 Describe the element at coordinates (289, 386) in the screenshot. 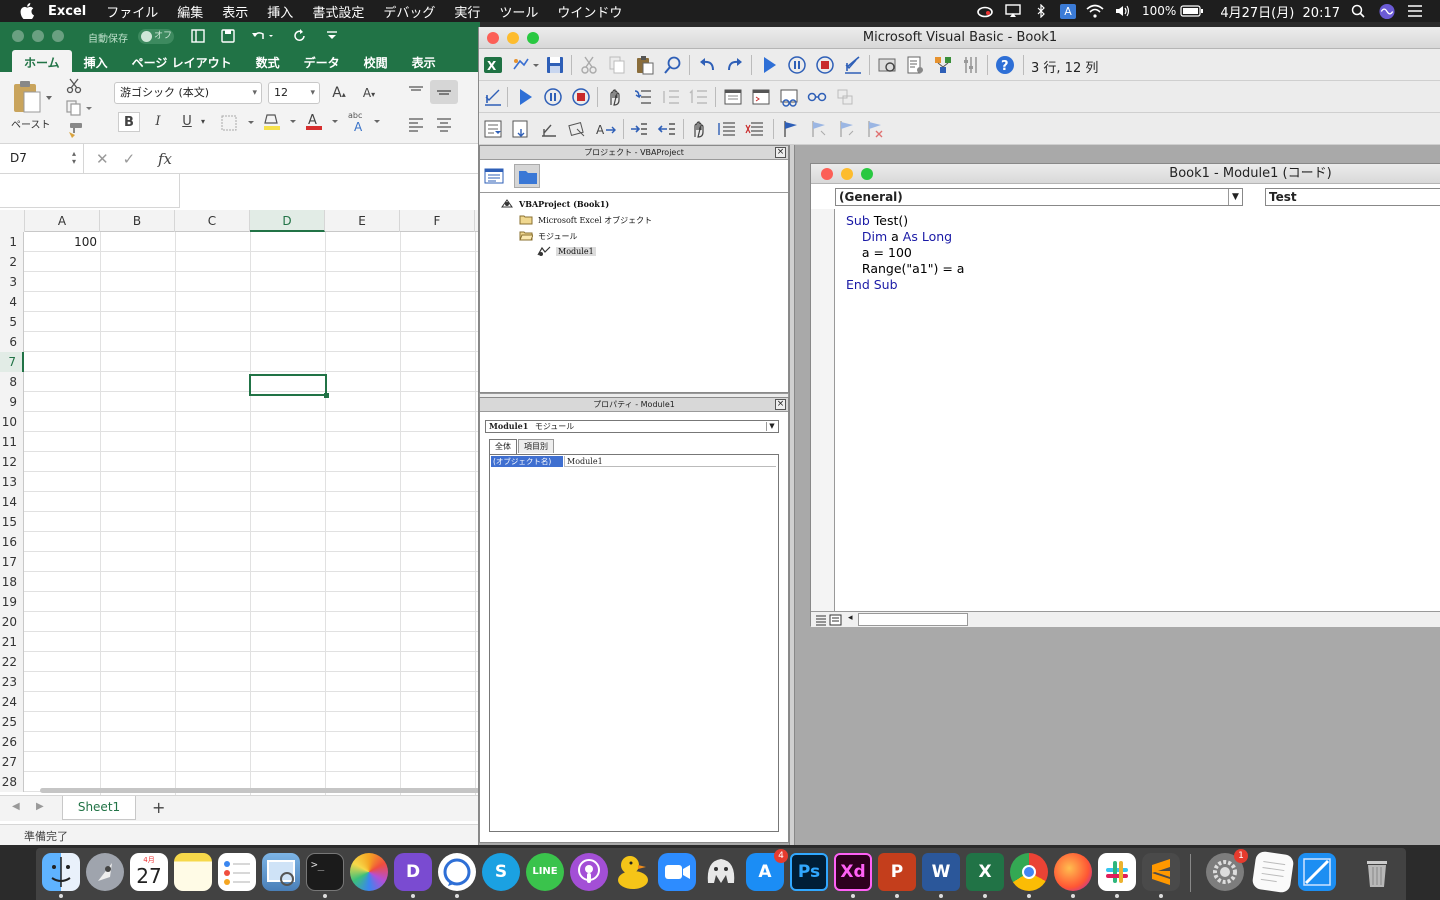

I see `active-cell-d7` at that location.